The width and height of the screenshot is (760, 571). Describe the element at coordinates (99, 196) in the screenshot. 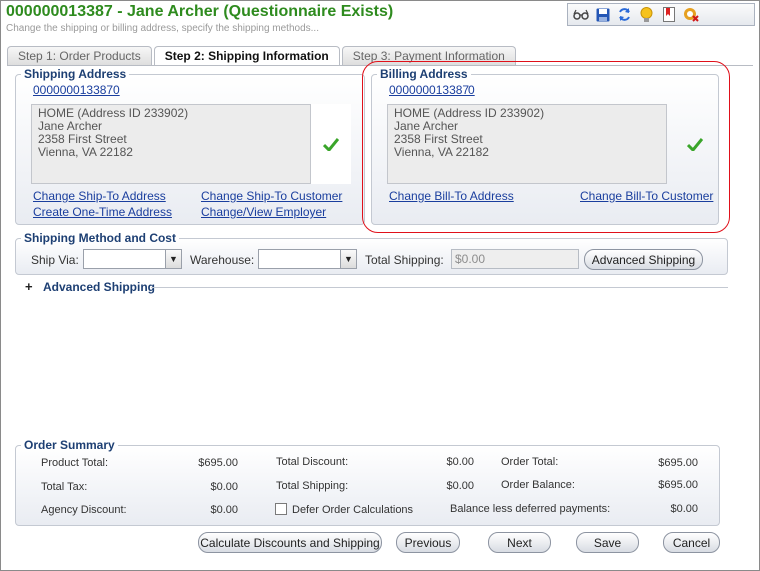

I see `change-ship-to-address-link: Change Ship-To Address` at that location.